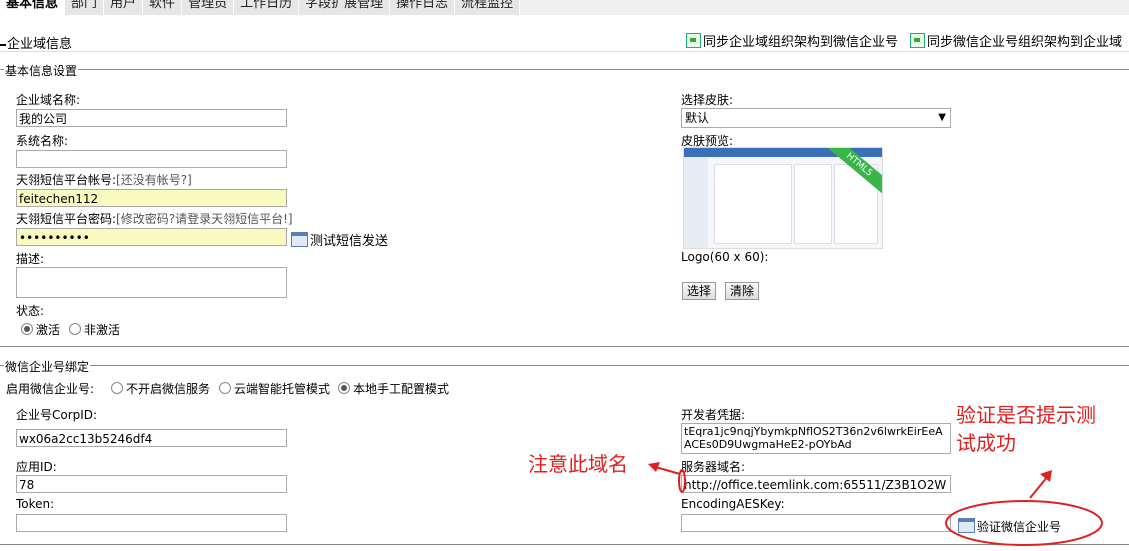  What do you see at coordinates (1024, 523) in the screenshot?
I see `annotation-verify-ellipse` at bounding box center [1024, 523].